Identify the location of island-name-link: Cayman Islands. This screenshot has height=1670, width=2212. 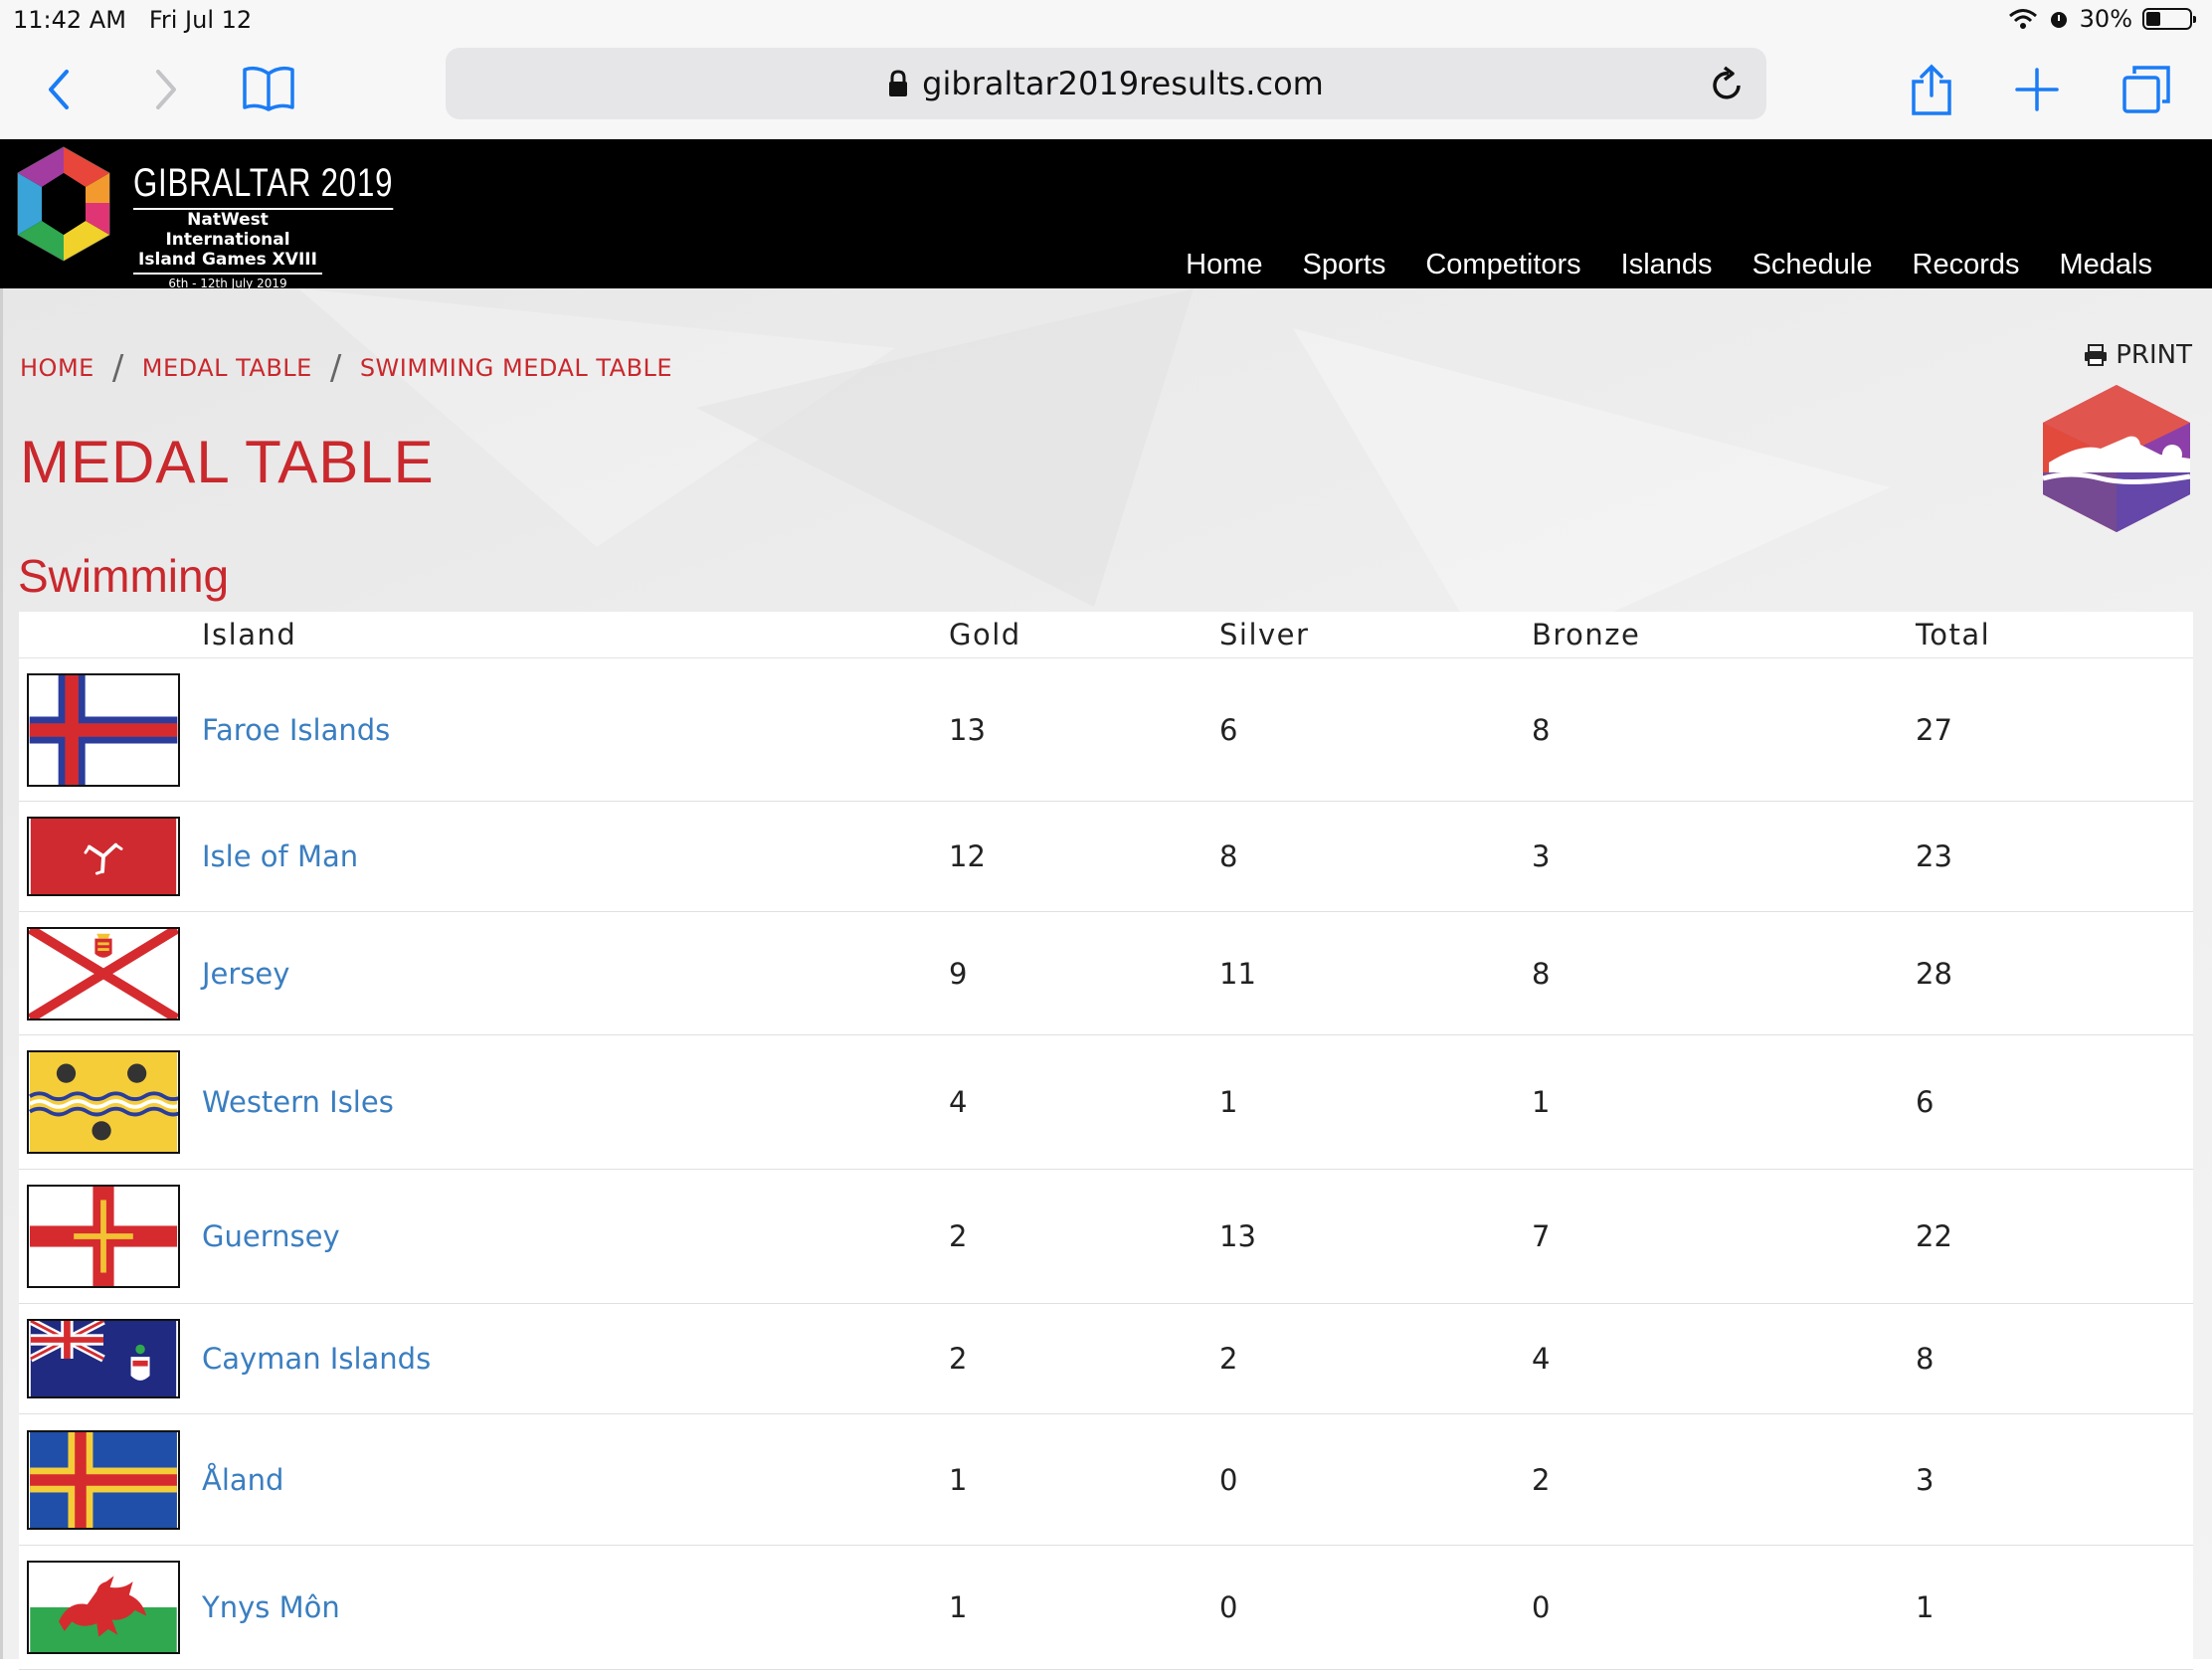
(575, 1359).